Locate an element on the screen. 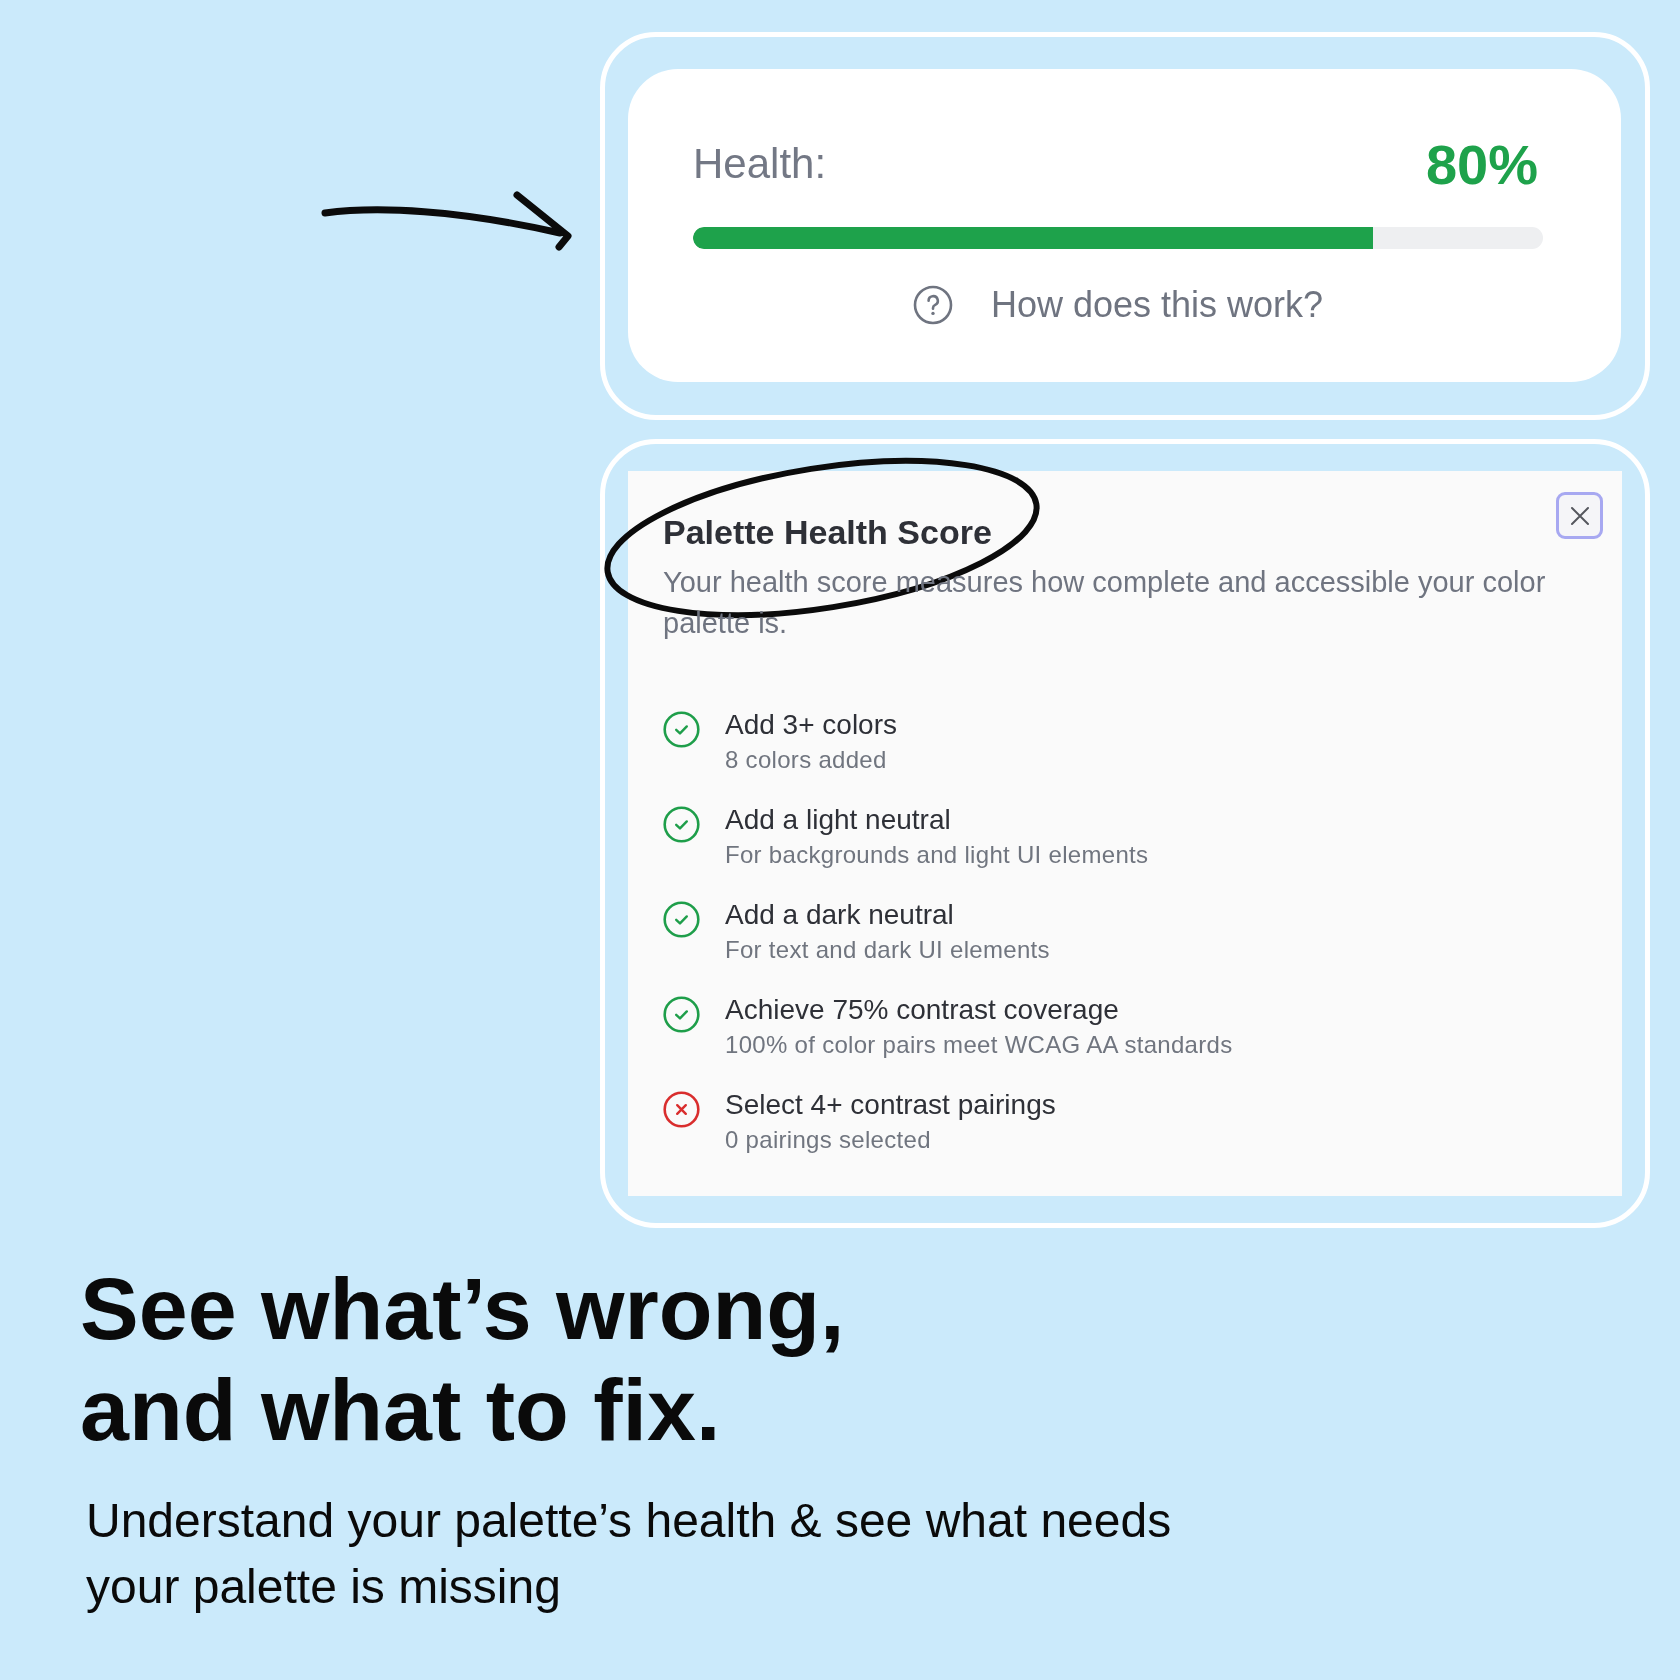 This screenshot has width=1680, height=1680. panel-title: Palette Health Score is located at coordinates (828, 532).